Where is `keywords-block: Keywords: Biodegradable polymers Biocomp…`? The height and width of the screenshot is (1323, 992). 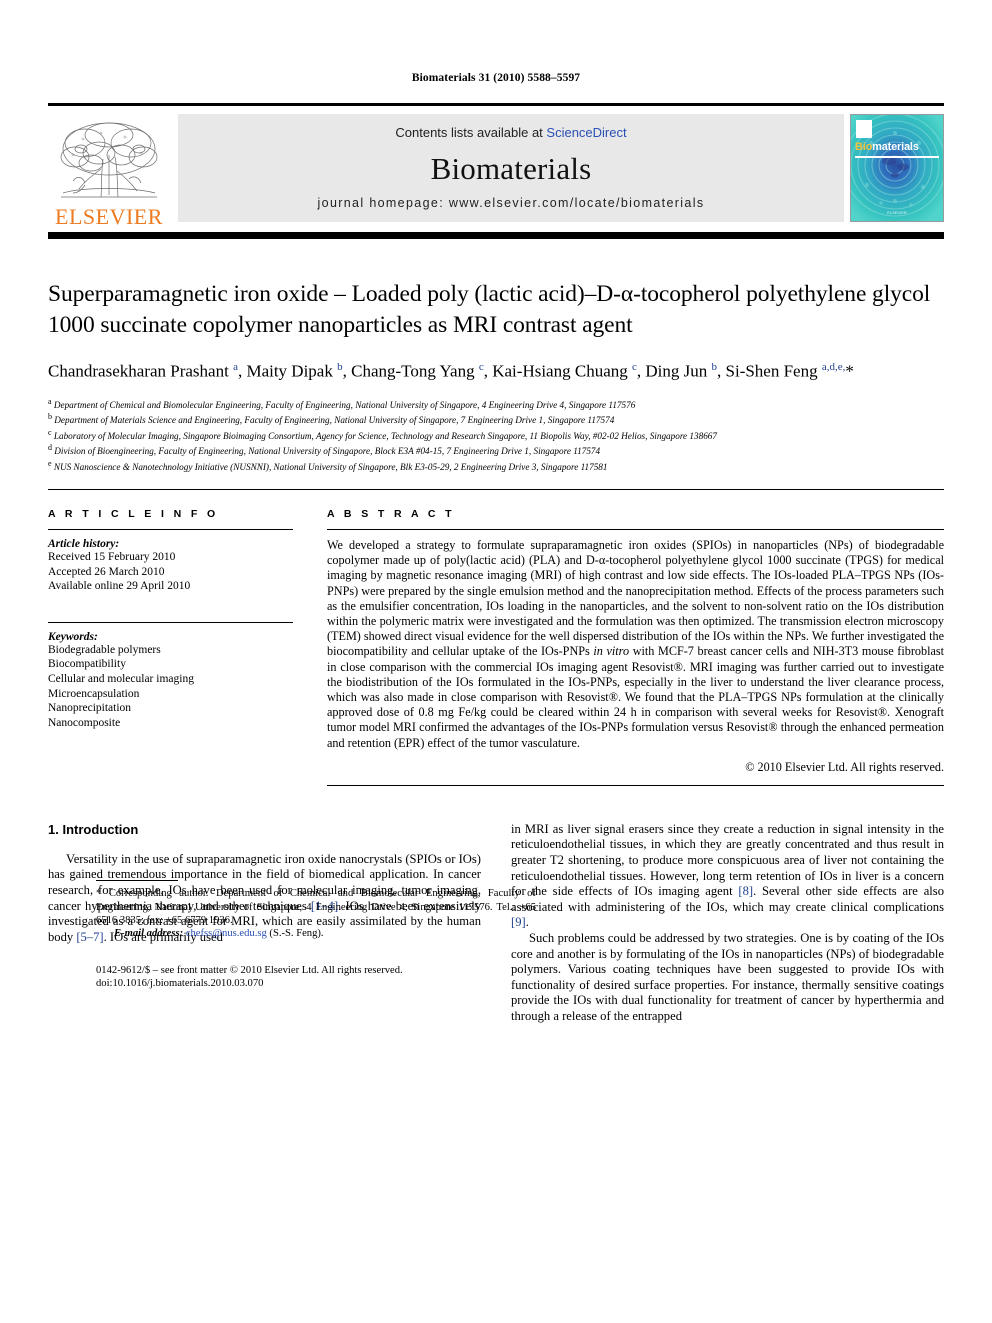 keywords-block: Keywords: Biodegradable polymers Biocomp… is located at coordinates (170, 676).